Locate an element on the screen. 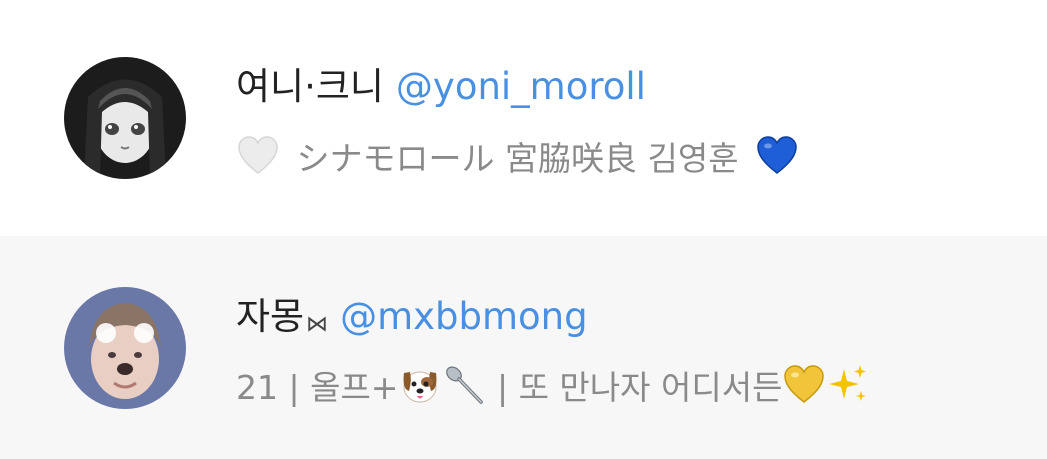 The image size is (1047, 459). bio-text-part2: | 또 만나자 어디서든 is located at coordinates (634, 387).